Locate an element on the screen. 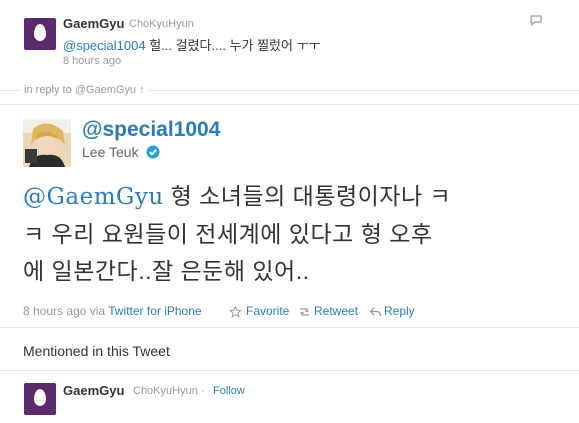 This screenshot has width=579, height=423. follow-button: Follow is located at coordinates (229, 391).